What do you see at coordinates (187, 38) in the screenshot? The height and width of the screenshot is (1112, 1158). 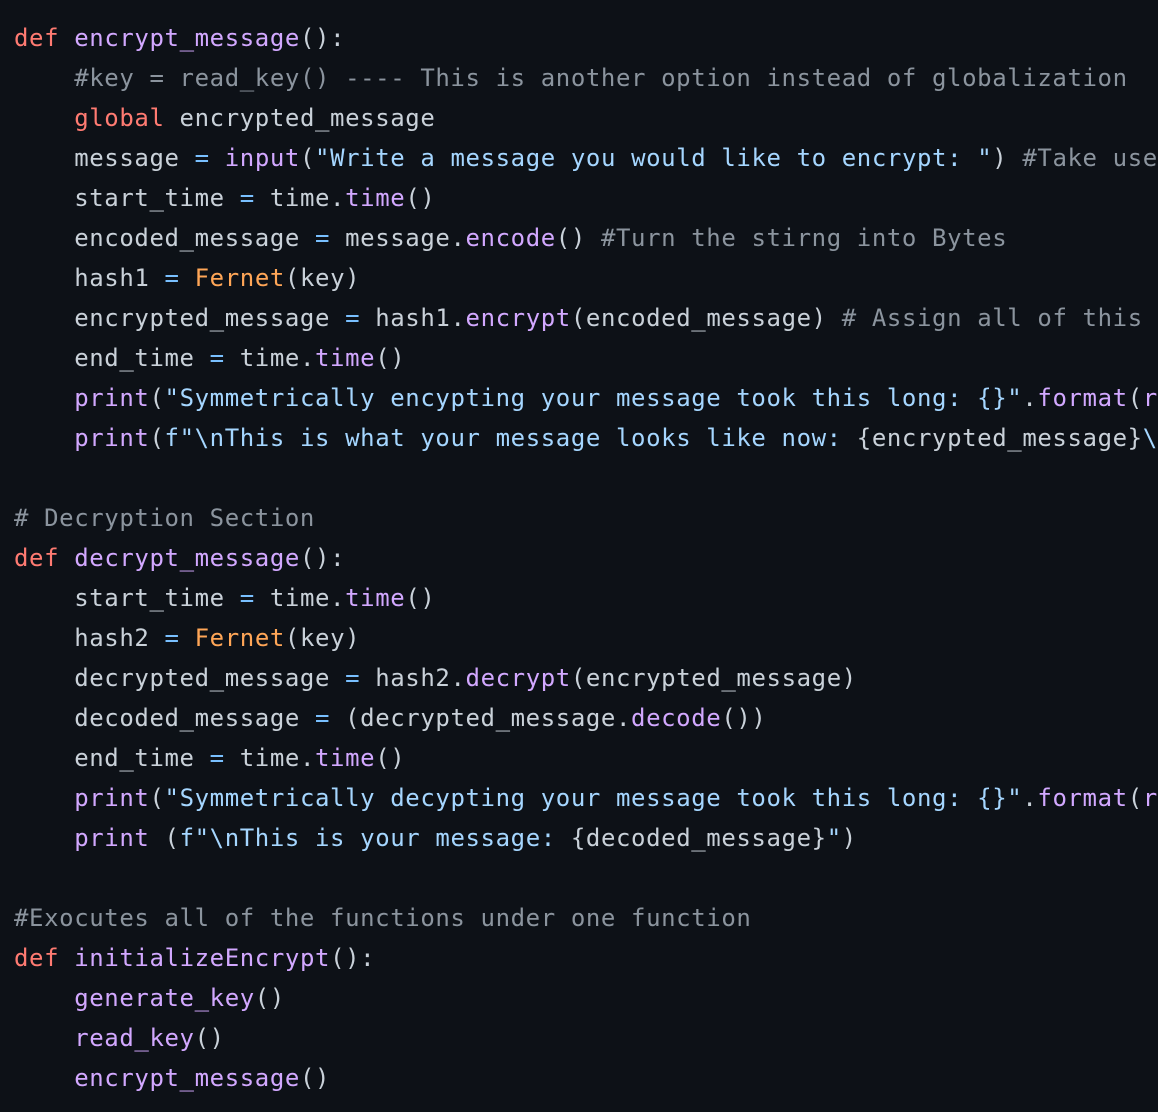 I see `function-token: encrypt_message` at bounding box center [187, 38].